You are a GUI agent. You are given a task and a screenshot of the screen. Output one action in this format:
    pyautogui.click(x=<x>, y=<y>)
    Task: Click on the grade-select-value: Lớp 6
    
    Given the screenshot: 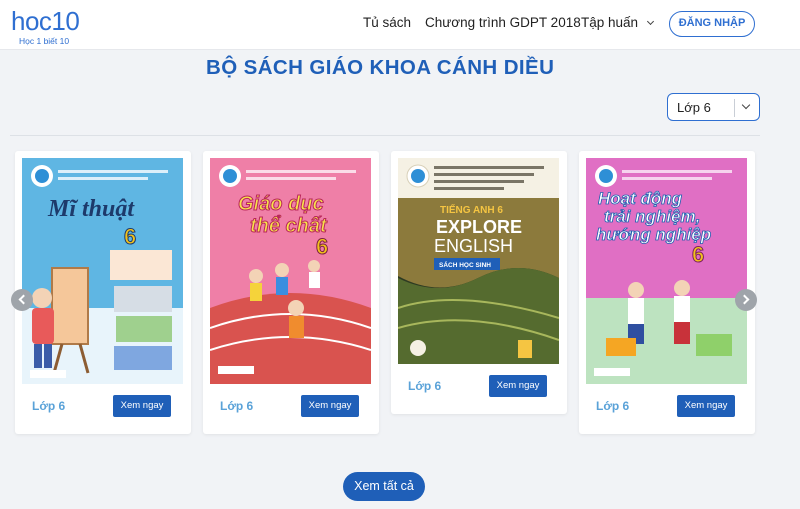 What is the action you would take?
    pyautogui.click(x=694, y=107)
    